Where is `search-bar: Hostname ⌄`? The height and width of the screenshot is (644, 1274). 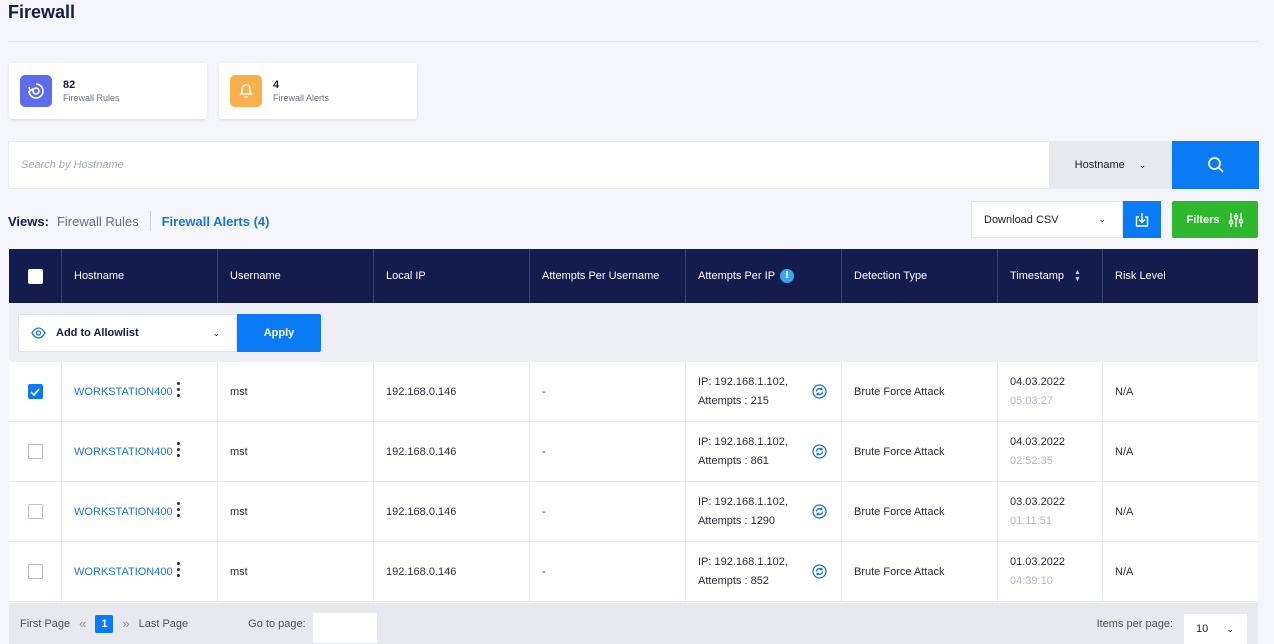
search-bar: Hostname ⌄ is located at coordinates (633, 165).